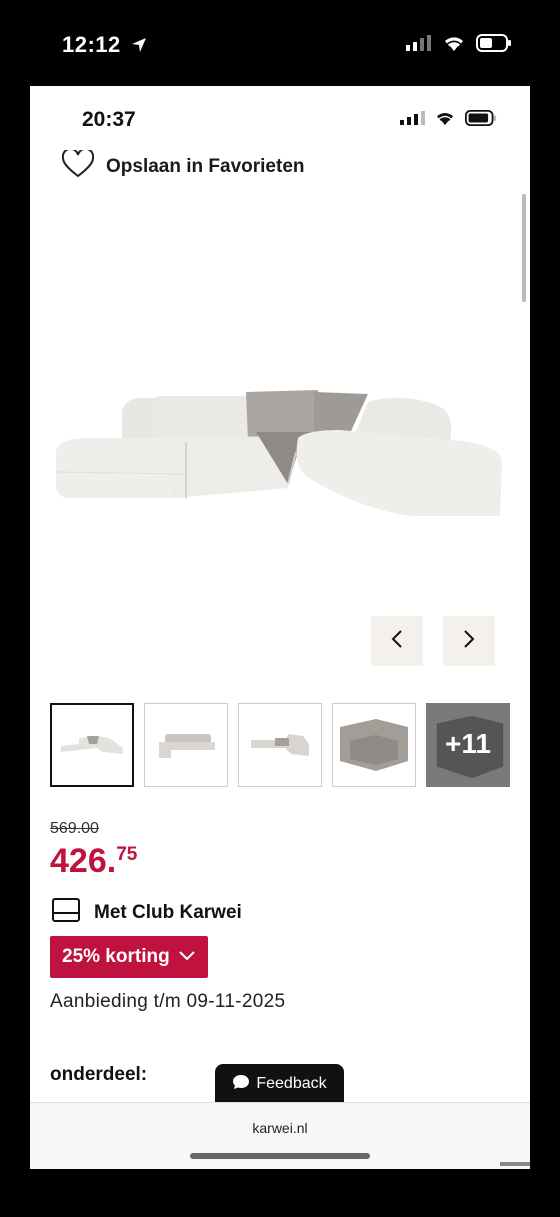 The height and width of the screenshot is (1217, 560). What do you see at coordinates (291, 1083) in the screenshot?
I see `feedback-label: Feedback` at bounding box center [291, 1083].